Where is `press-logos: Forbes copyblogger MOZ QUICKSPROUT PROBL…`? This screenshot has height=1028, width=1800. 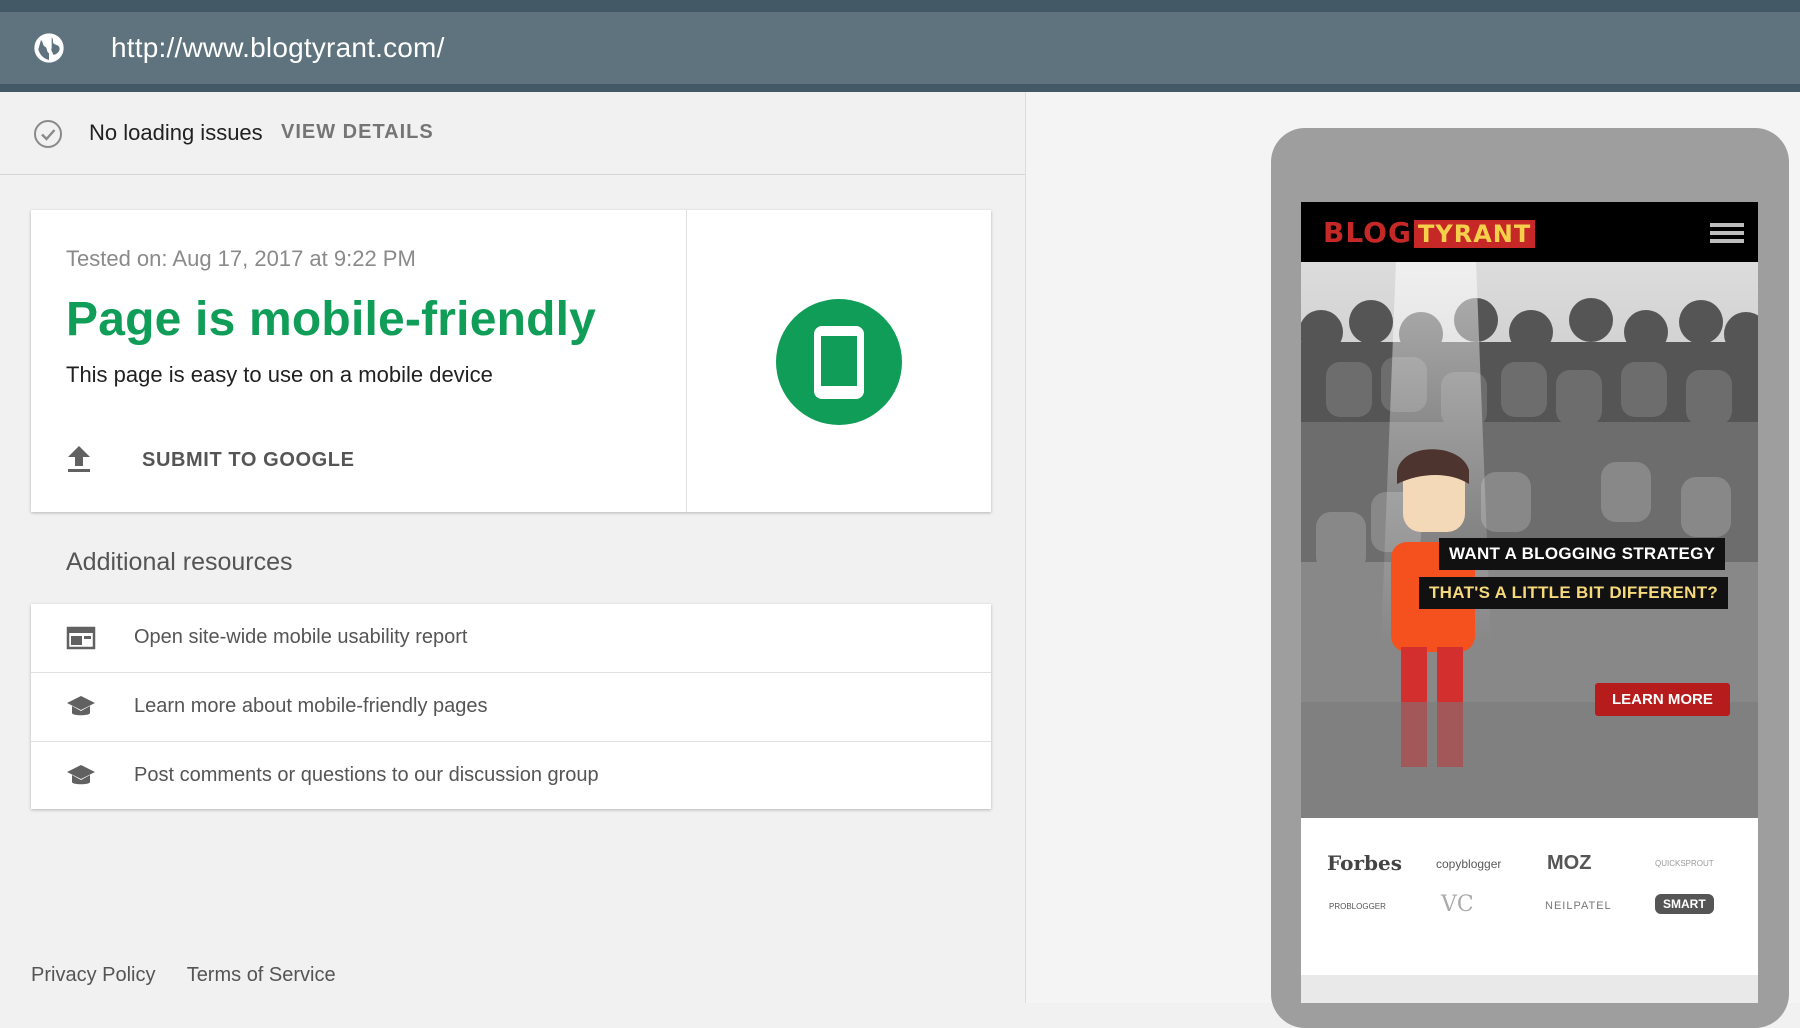 press-logos: Forbes copyblogger MOZ QUICKSPROUT PROBL… is located at coordinates (1529, 896).